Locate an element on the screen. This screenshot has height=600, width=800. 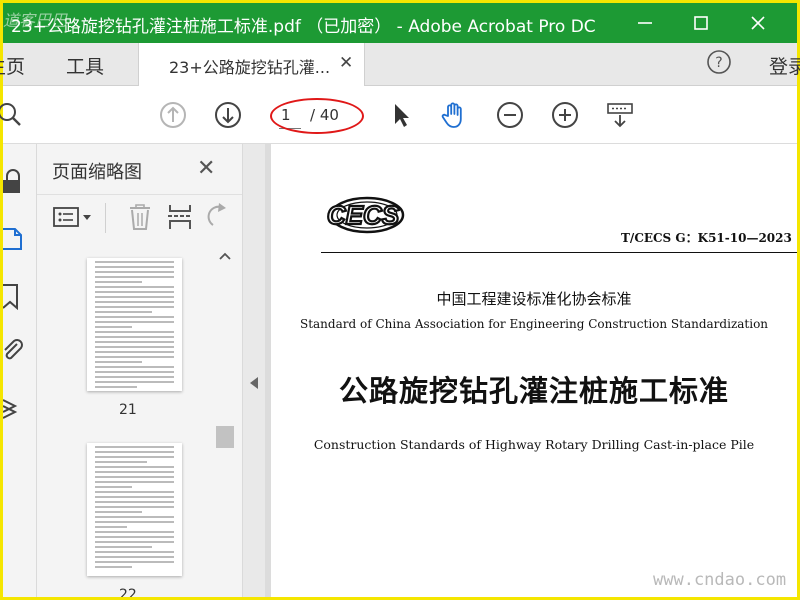
search-icon is located at coordinates (12, 115).